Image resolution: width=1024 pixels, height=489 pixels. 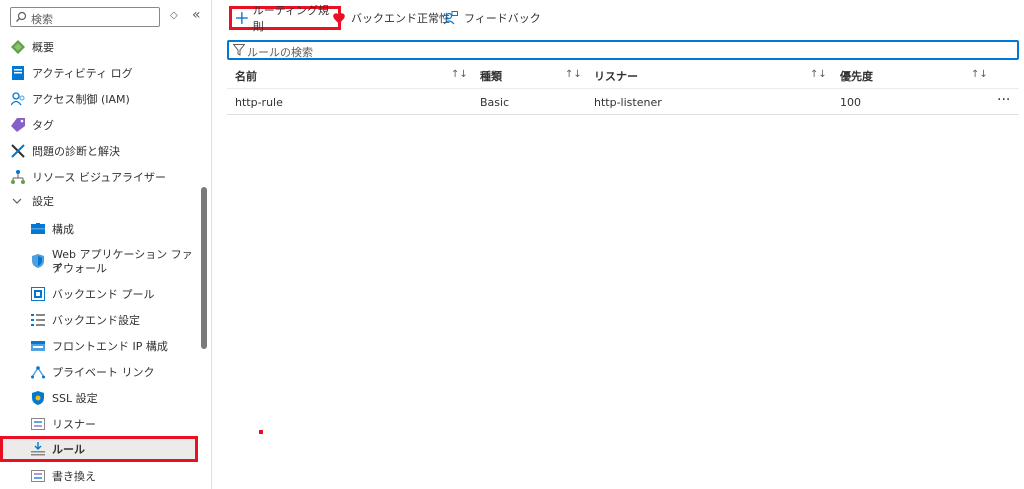 What do you see at coordinates (502, 18) in the screenshot?
I see `feedback-label: フィードバック` at bounding box center [502, 18].